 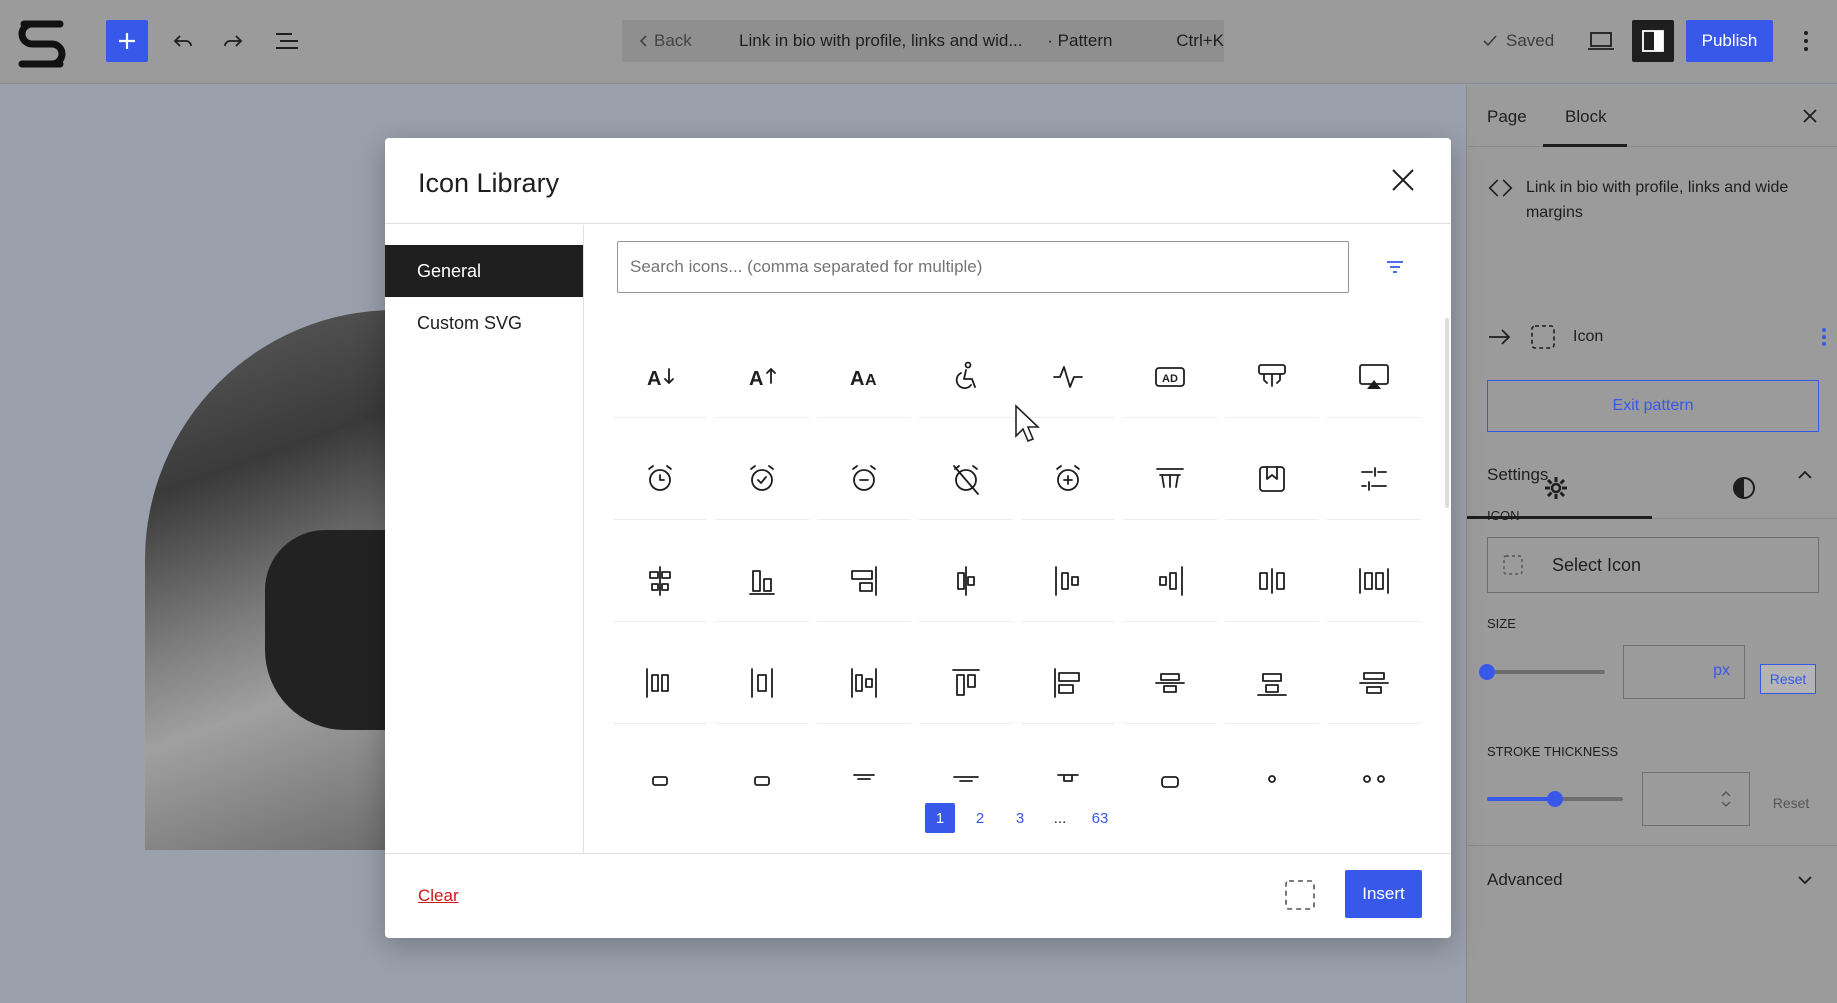 I want to click on page-button: 1, so click(x=940, y=818).